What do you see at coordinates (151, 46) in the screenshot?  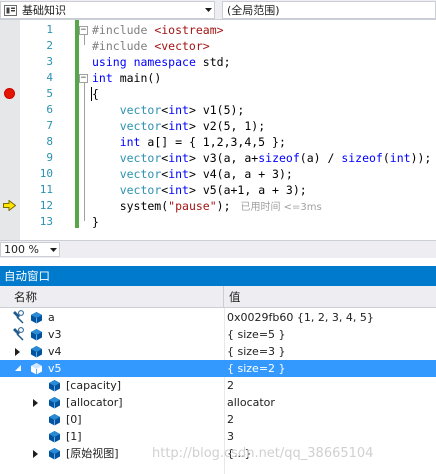 I see `code-line: #include <vector>` at bounding box center [151, 46].